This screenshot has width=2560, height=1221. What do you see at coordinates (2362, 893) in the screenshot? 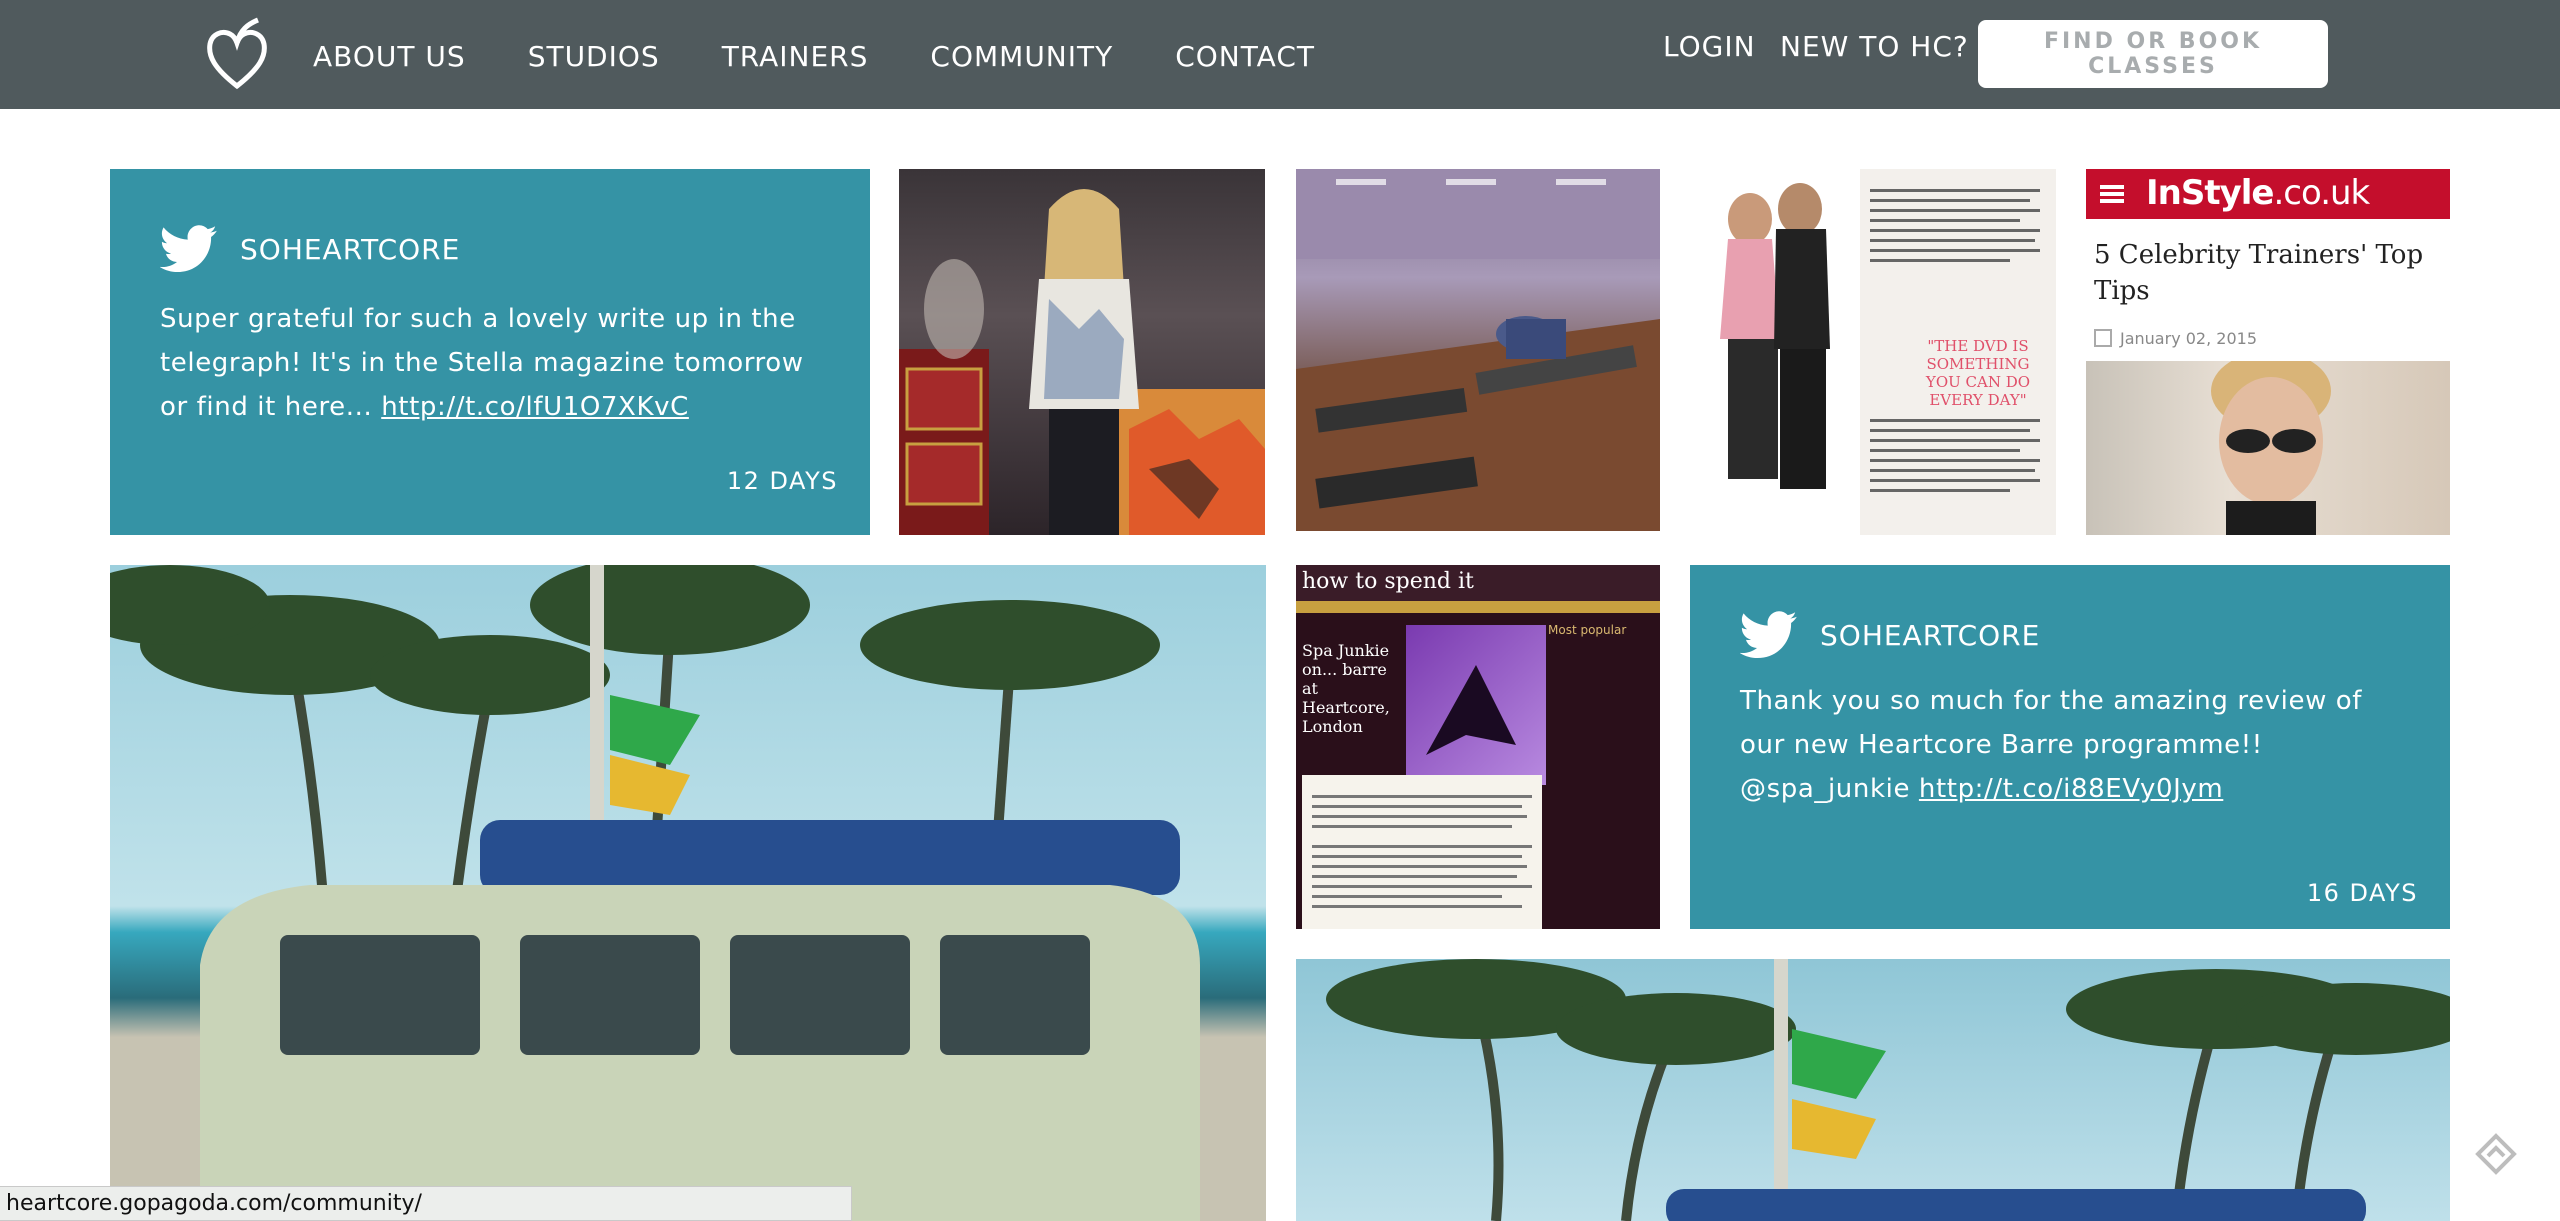
I see `tweet-age: 16 DAYS` at bounding box center [2362, 893].